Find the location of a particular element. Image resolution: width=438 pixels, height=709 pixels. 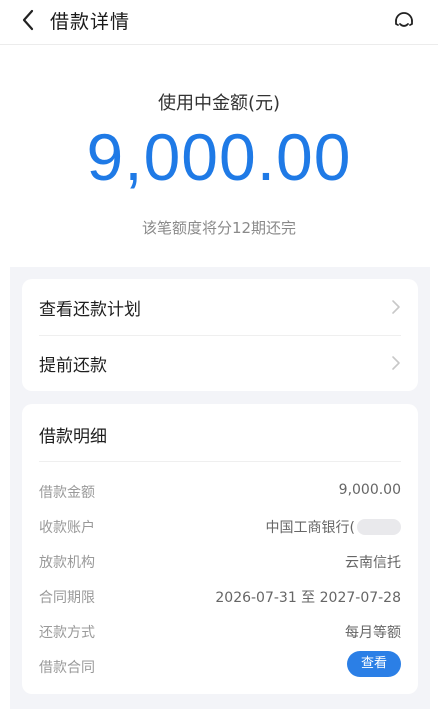

view-repayment-plan-item: 查看还款计划 is located at coordinates (220, 307).